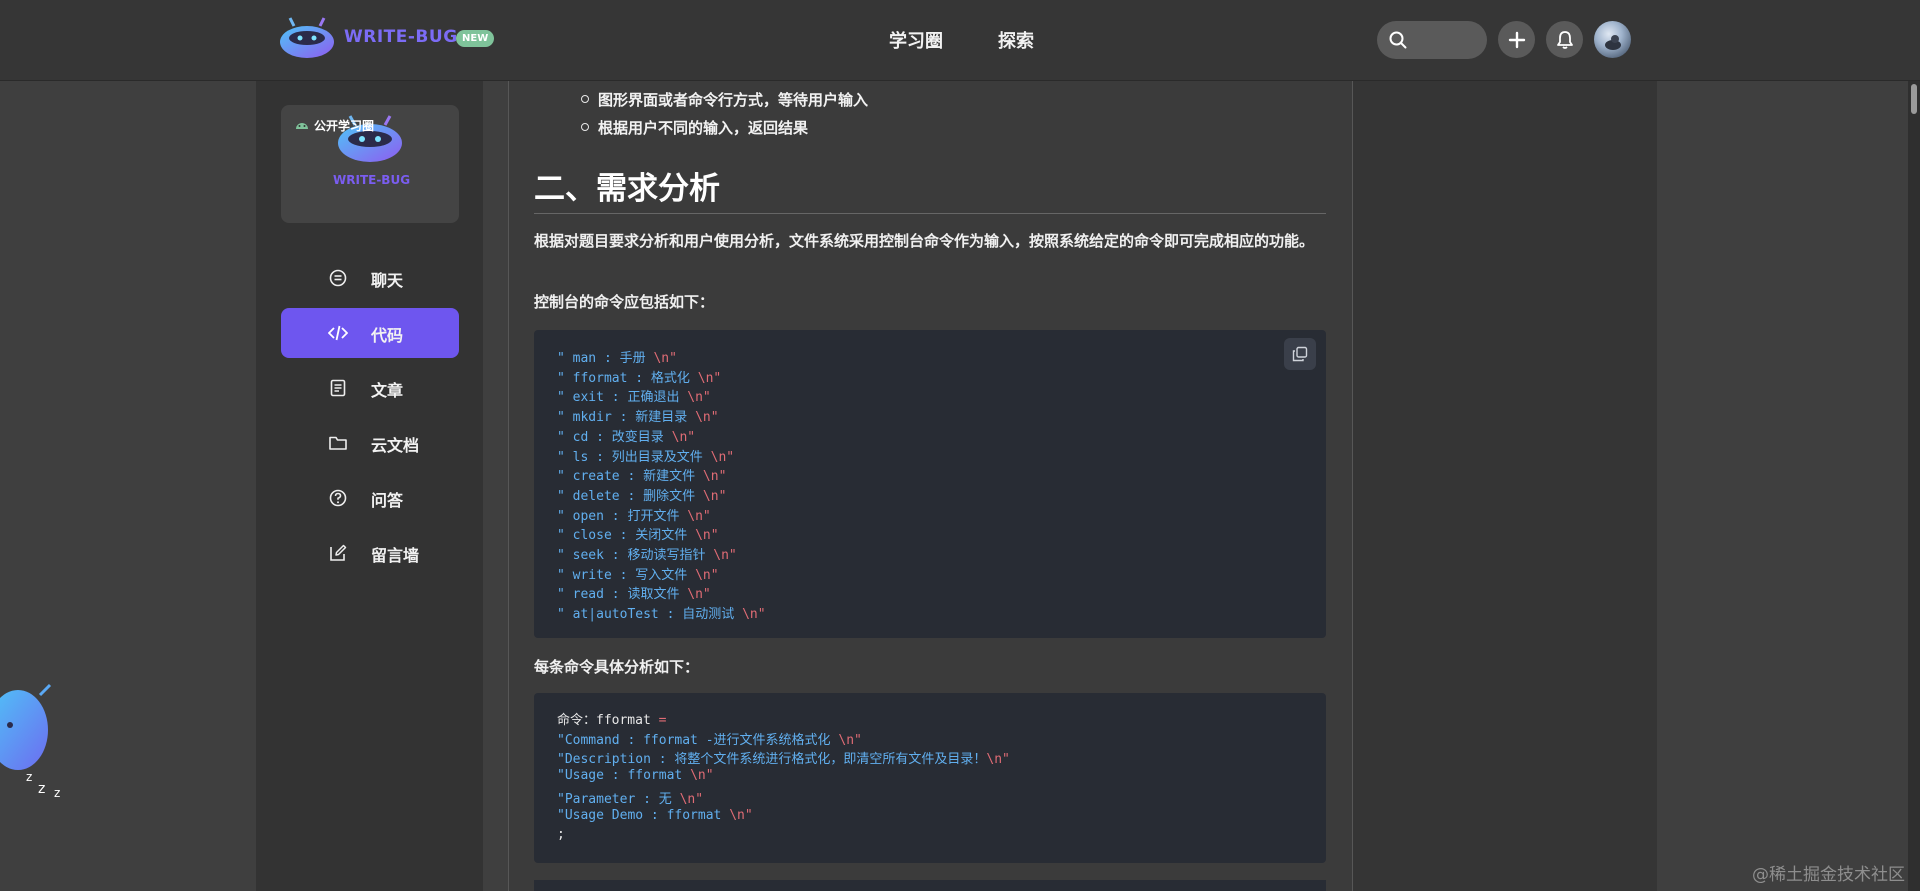 The height and width of the screenshot is (891, 1920). I want to click on avatar-image-icon, so click(1613, 42).